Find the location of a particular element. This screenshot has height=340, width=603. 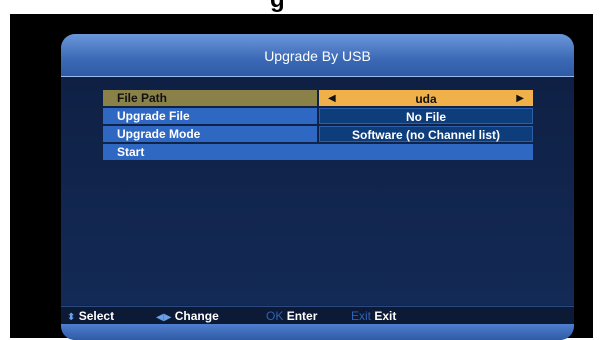

file-path-value: ◀ uda ▶ is located at coordinates (426, 98).